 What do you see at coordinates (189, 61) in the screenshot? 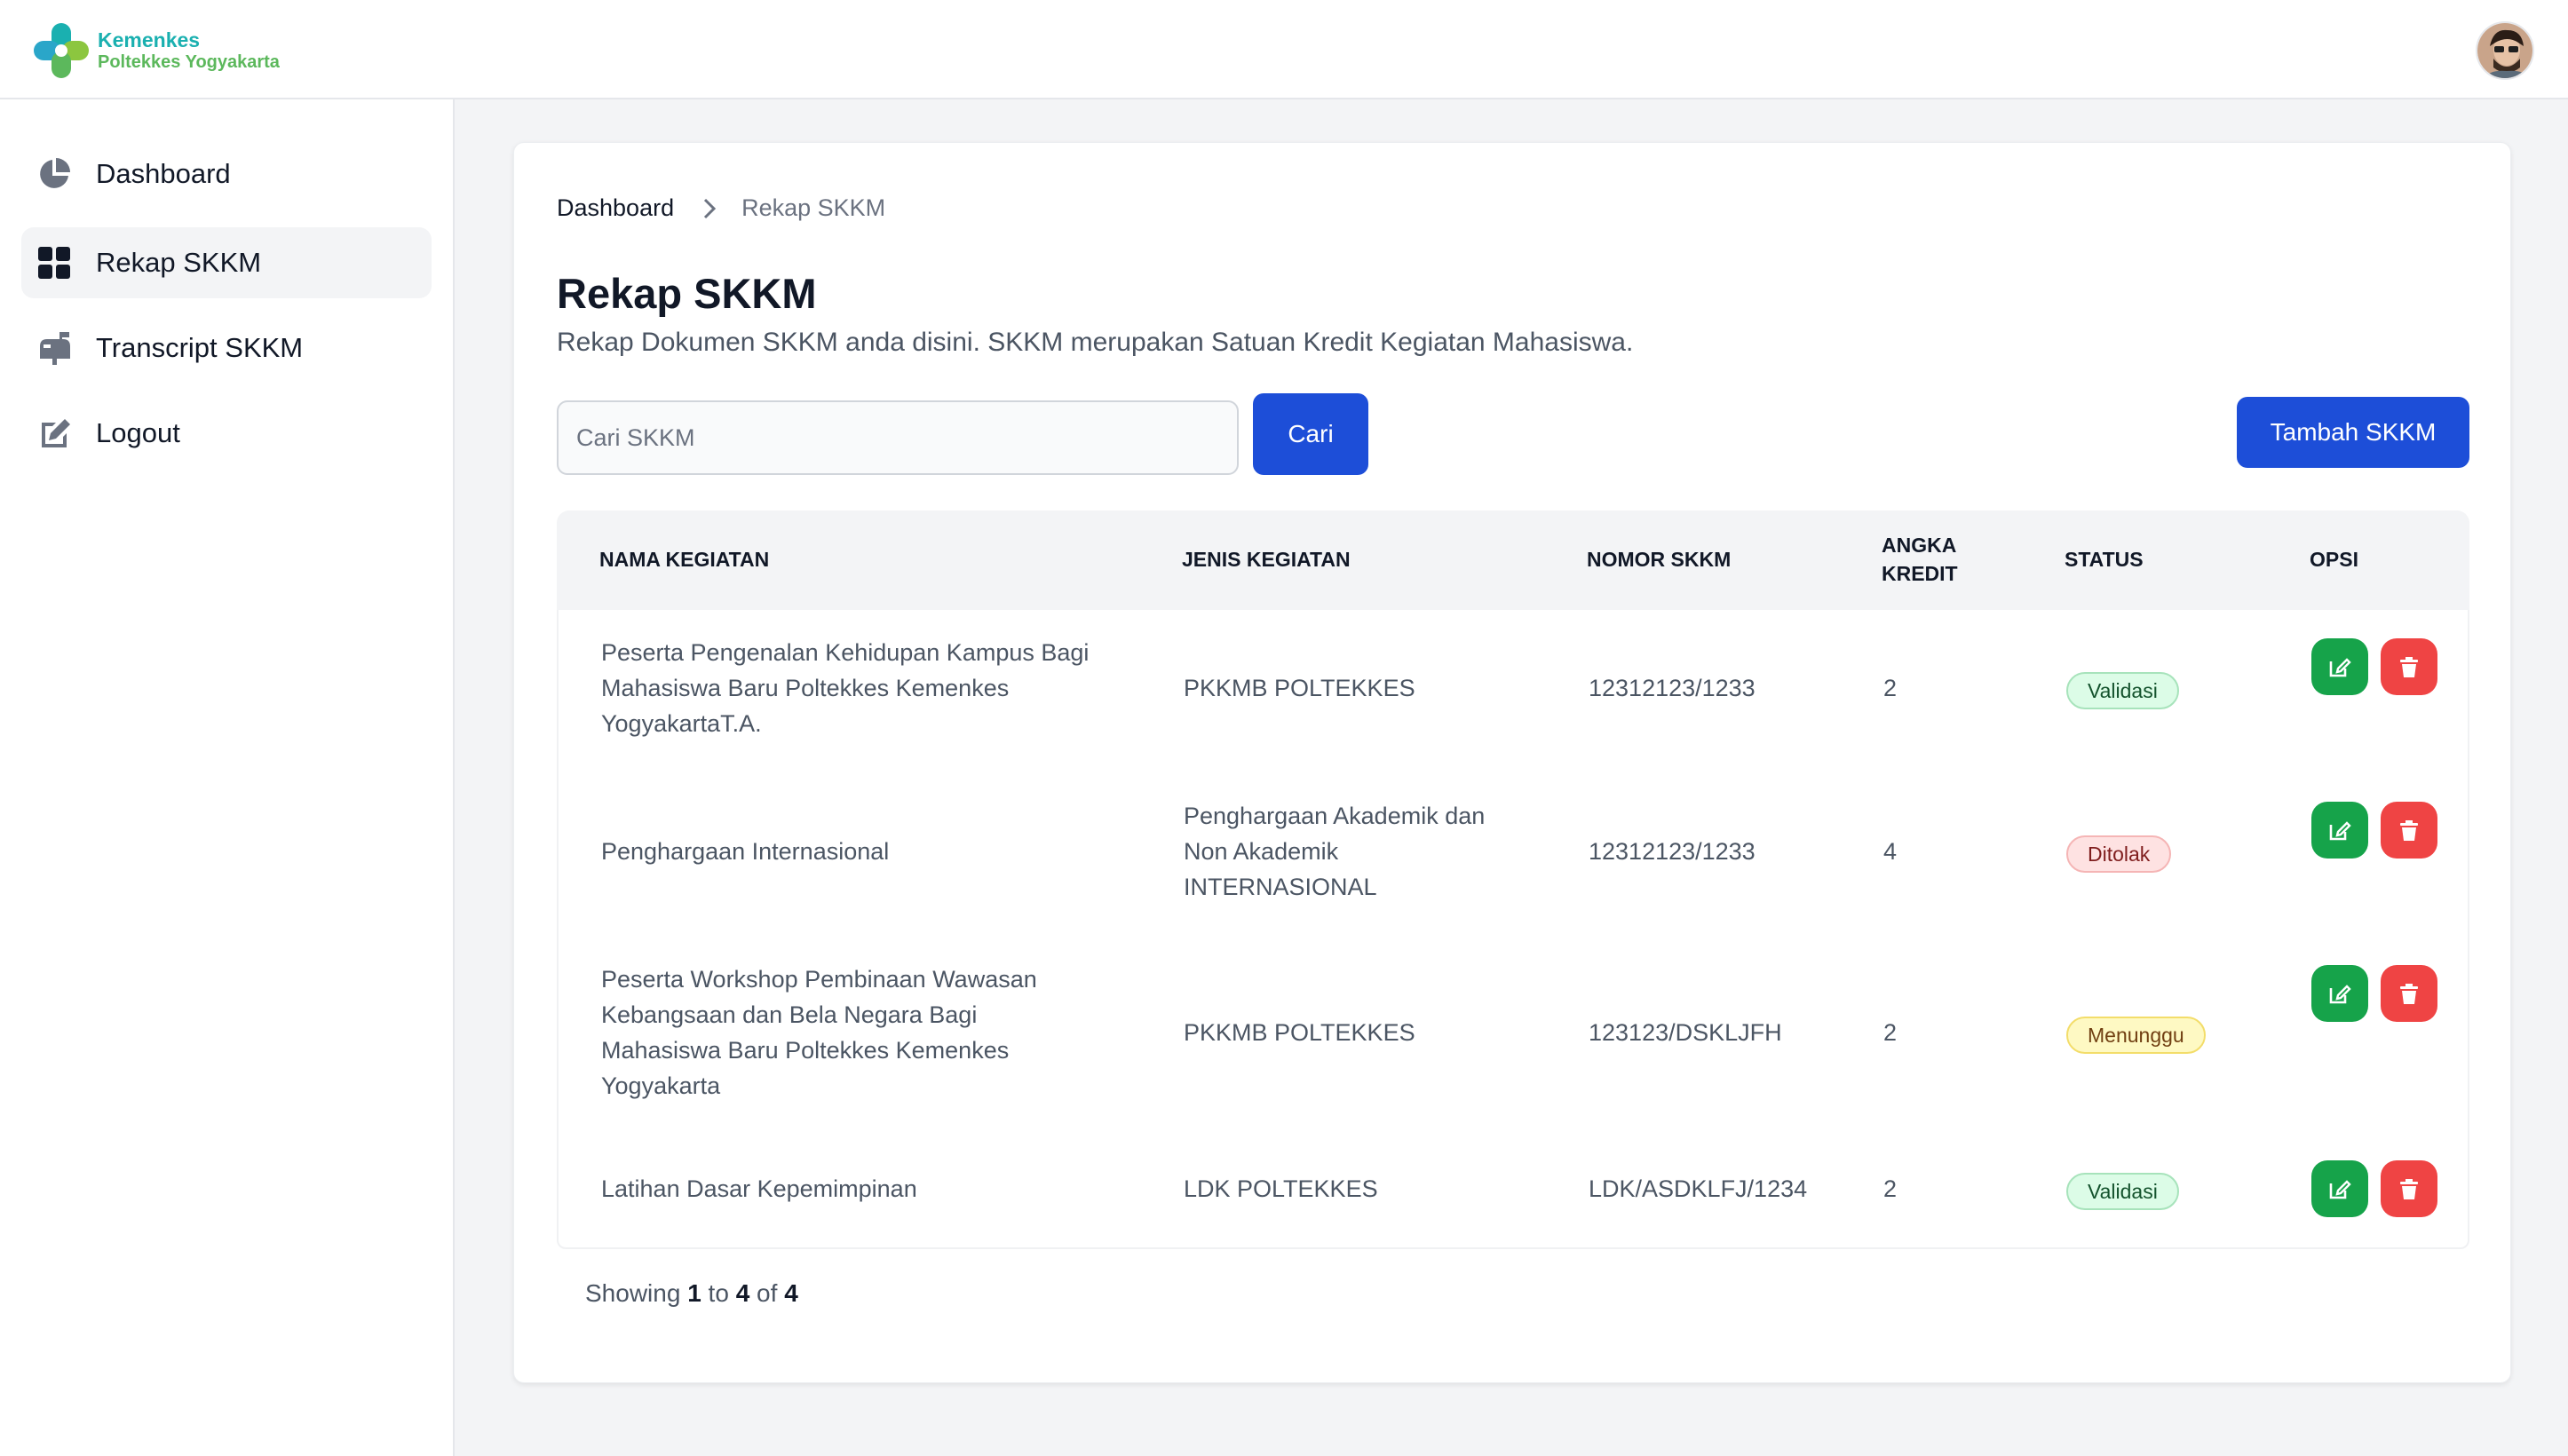
I see `brand-subtitle: Poltekkes Yogyakarta` at bounding box center [189, 61].